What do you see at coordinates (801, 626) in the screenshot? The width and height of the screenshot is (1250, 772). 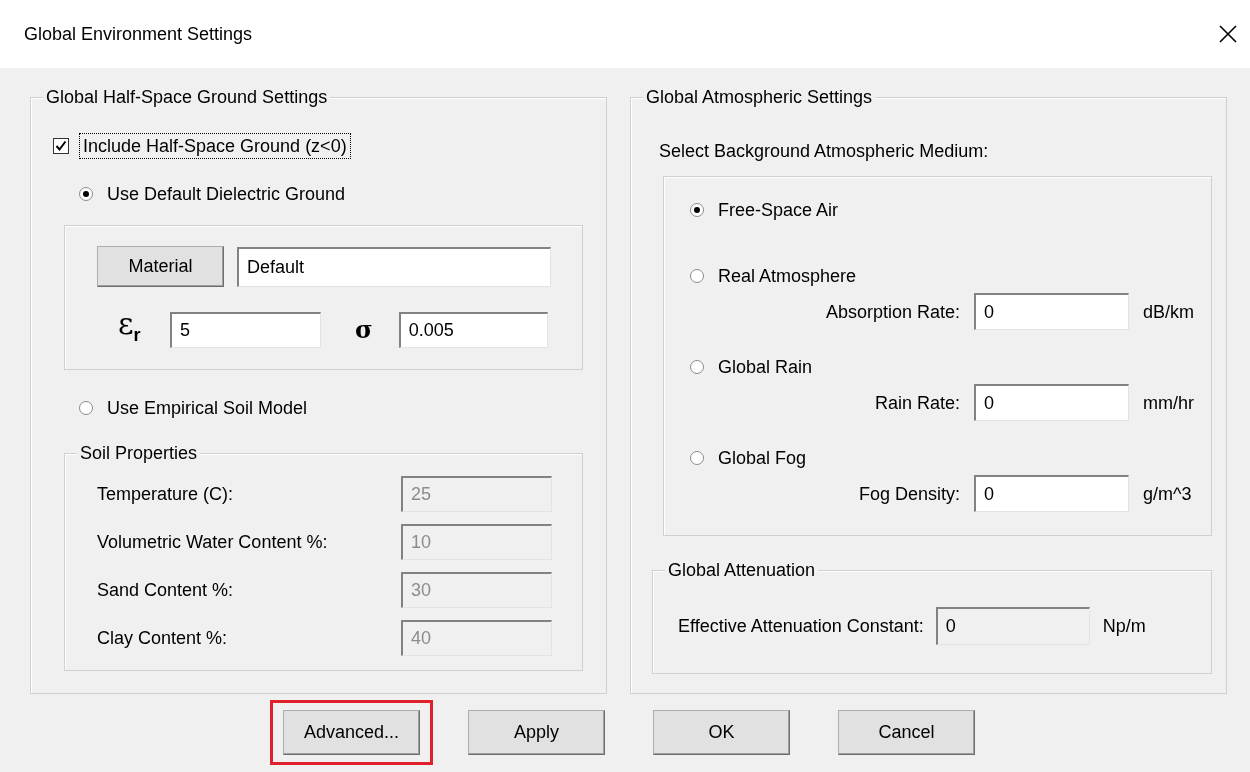 I see `field-label: Effective Attenuation Constant:` at bounding box center [801, 626].